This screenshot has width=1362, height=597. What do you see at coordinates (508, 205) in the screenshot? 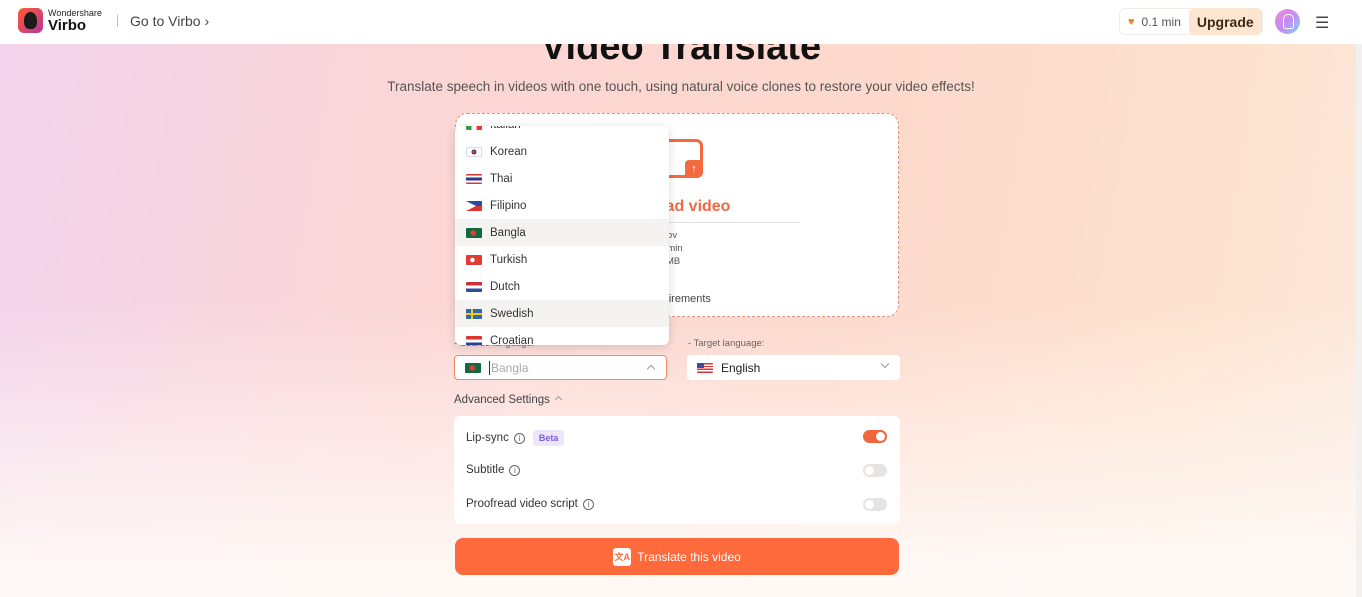
I see `language-option-label: Filipino` at bounding box center [508, 205].